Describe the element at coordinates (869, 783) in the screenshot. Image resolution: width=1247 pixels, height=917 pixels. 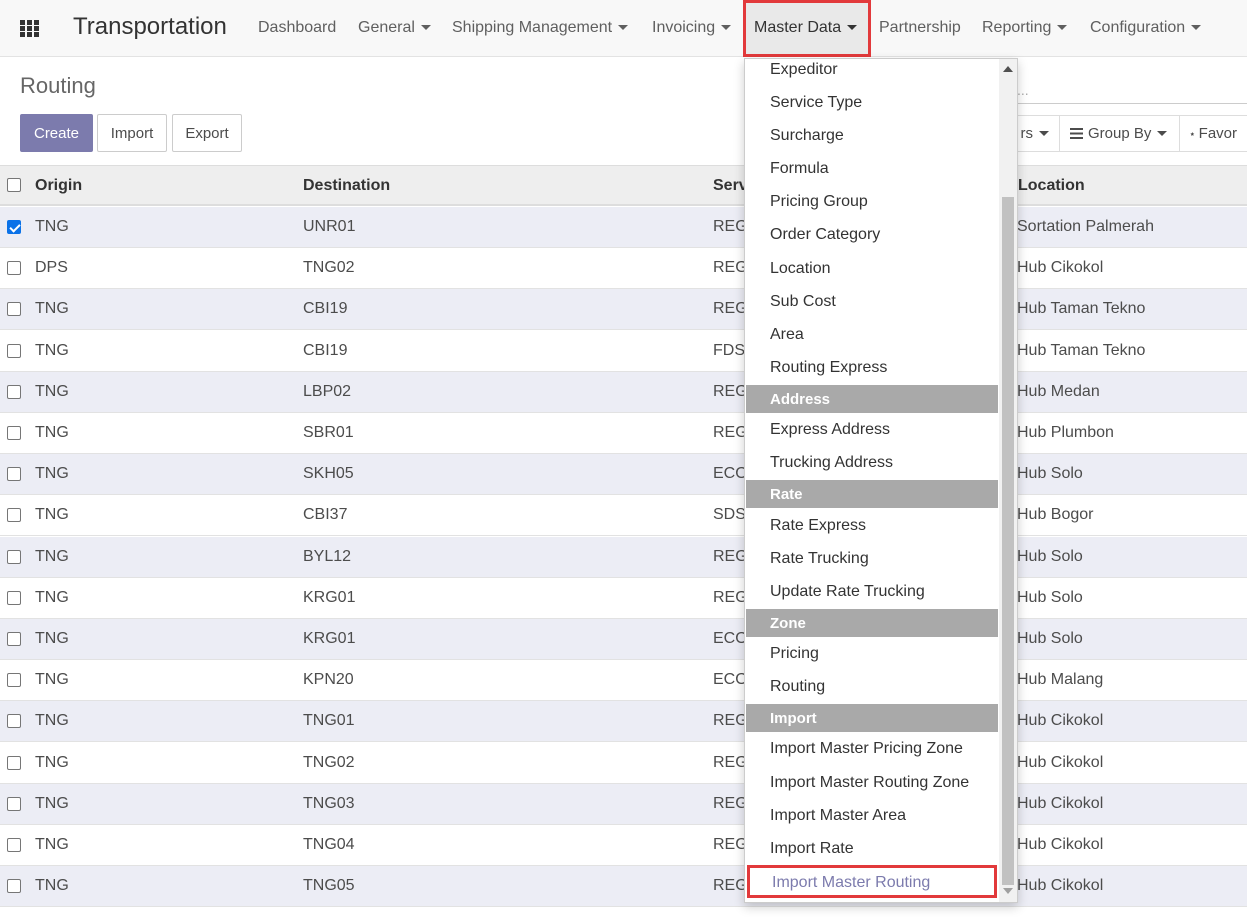
I see `dropdown-item-import-master-routing-zone: Import Master Routing Zone` at that location.